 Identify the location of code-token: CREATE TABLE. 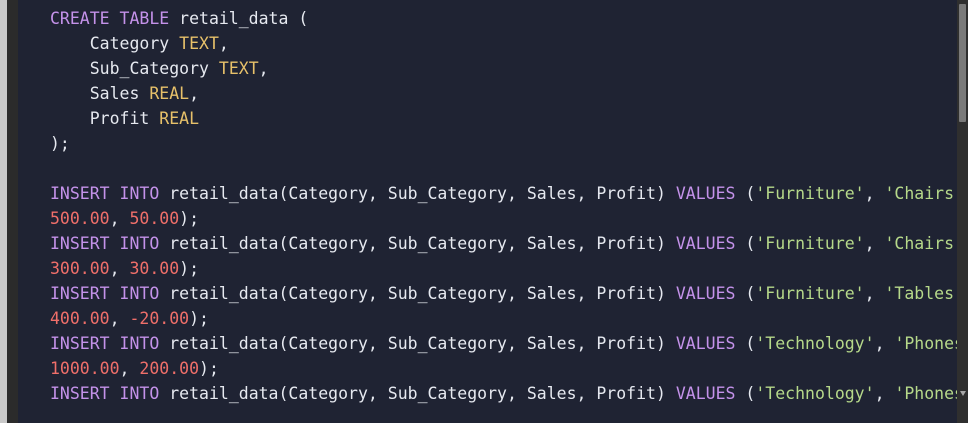
(115, 18).